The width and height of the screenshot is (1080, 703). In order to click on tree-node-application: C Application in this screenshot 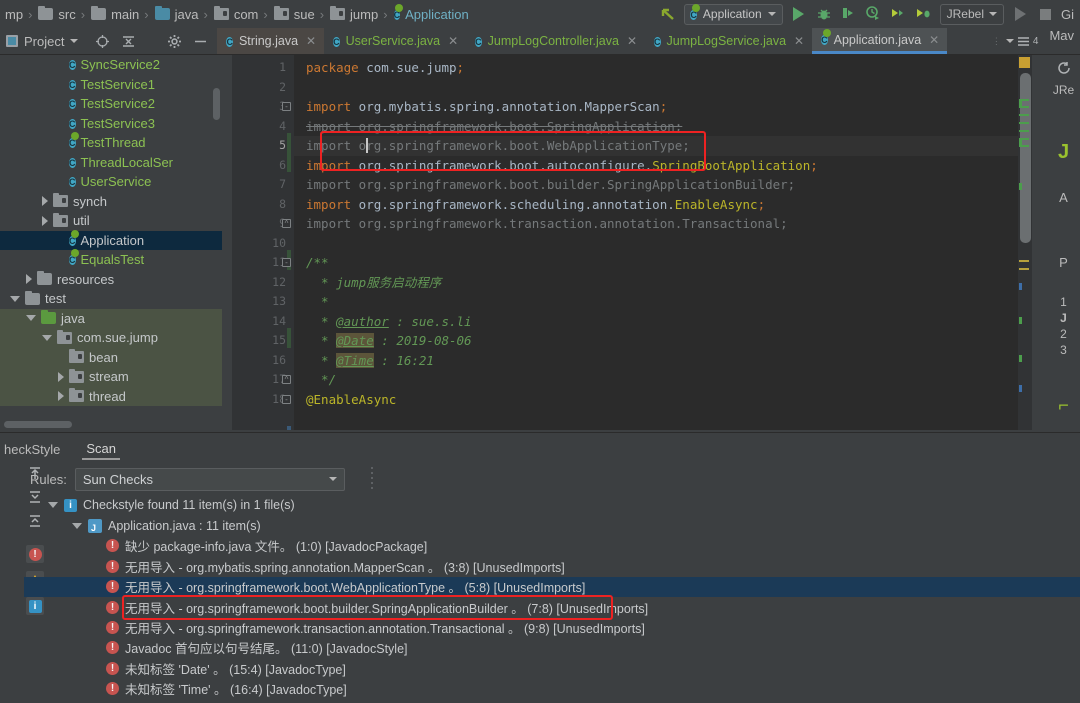, I will do `click(111, 240)`.